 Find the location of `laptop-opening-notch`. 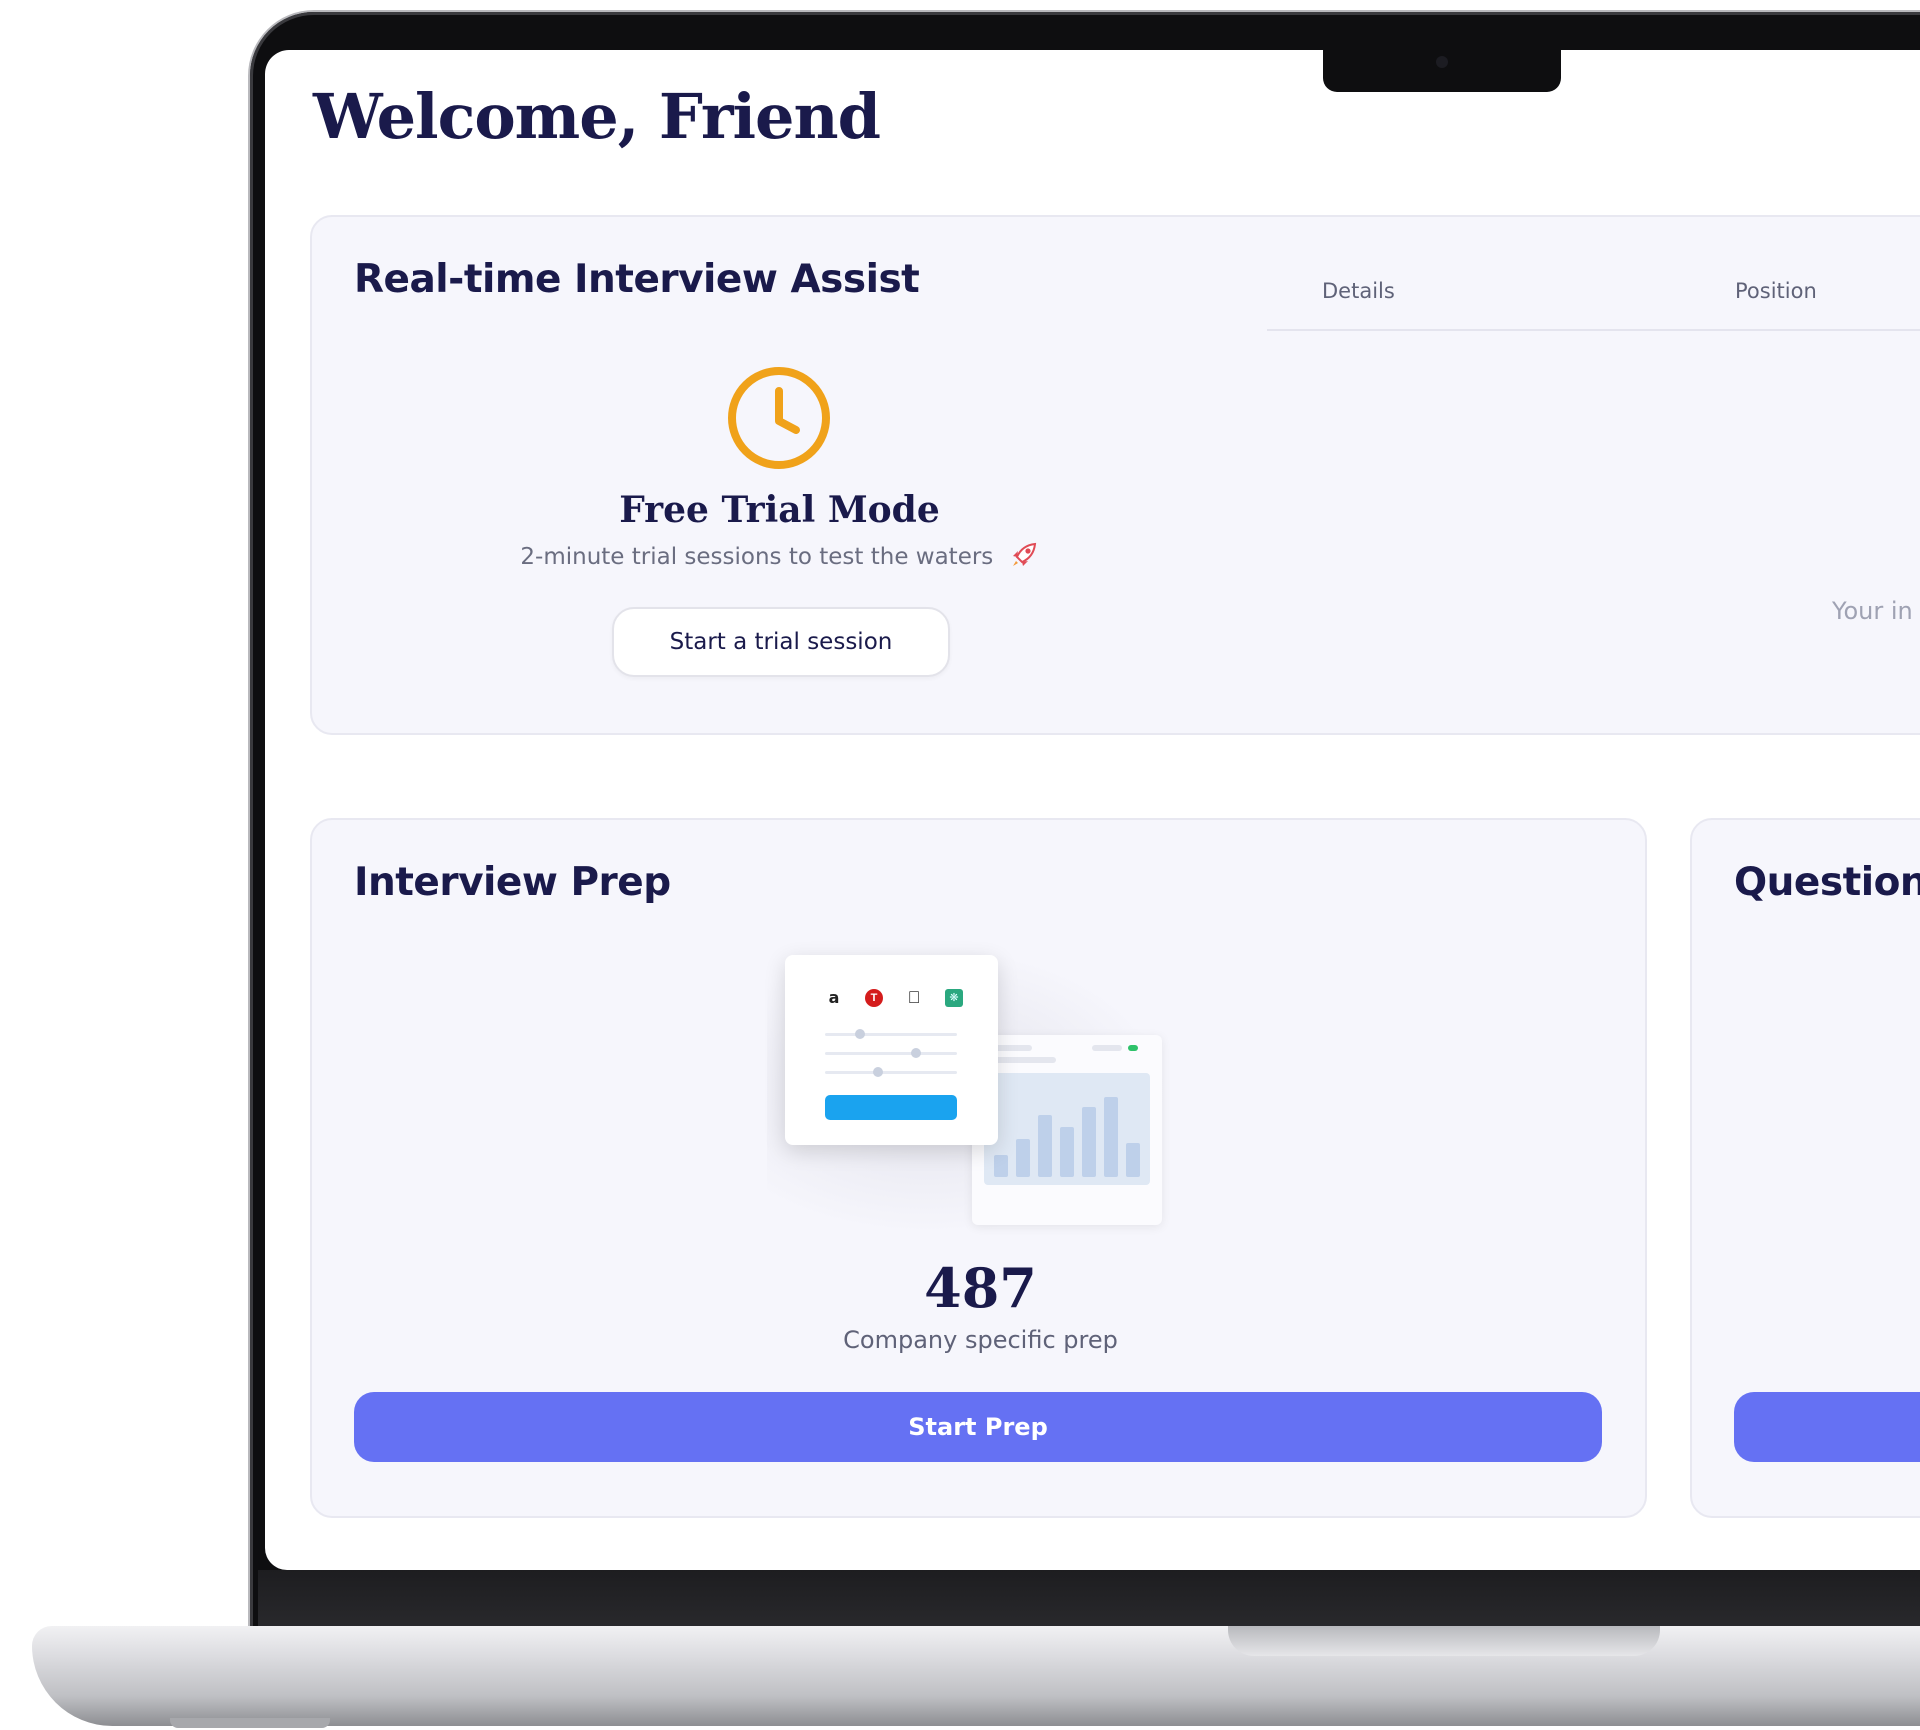

laptop-opening-notch is located at coordinates (1444, 1641).